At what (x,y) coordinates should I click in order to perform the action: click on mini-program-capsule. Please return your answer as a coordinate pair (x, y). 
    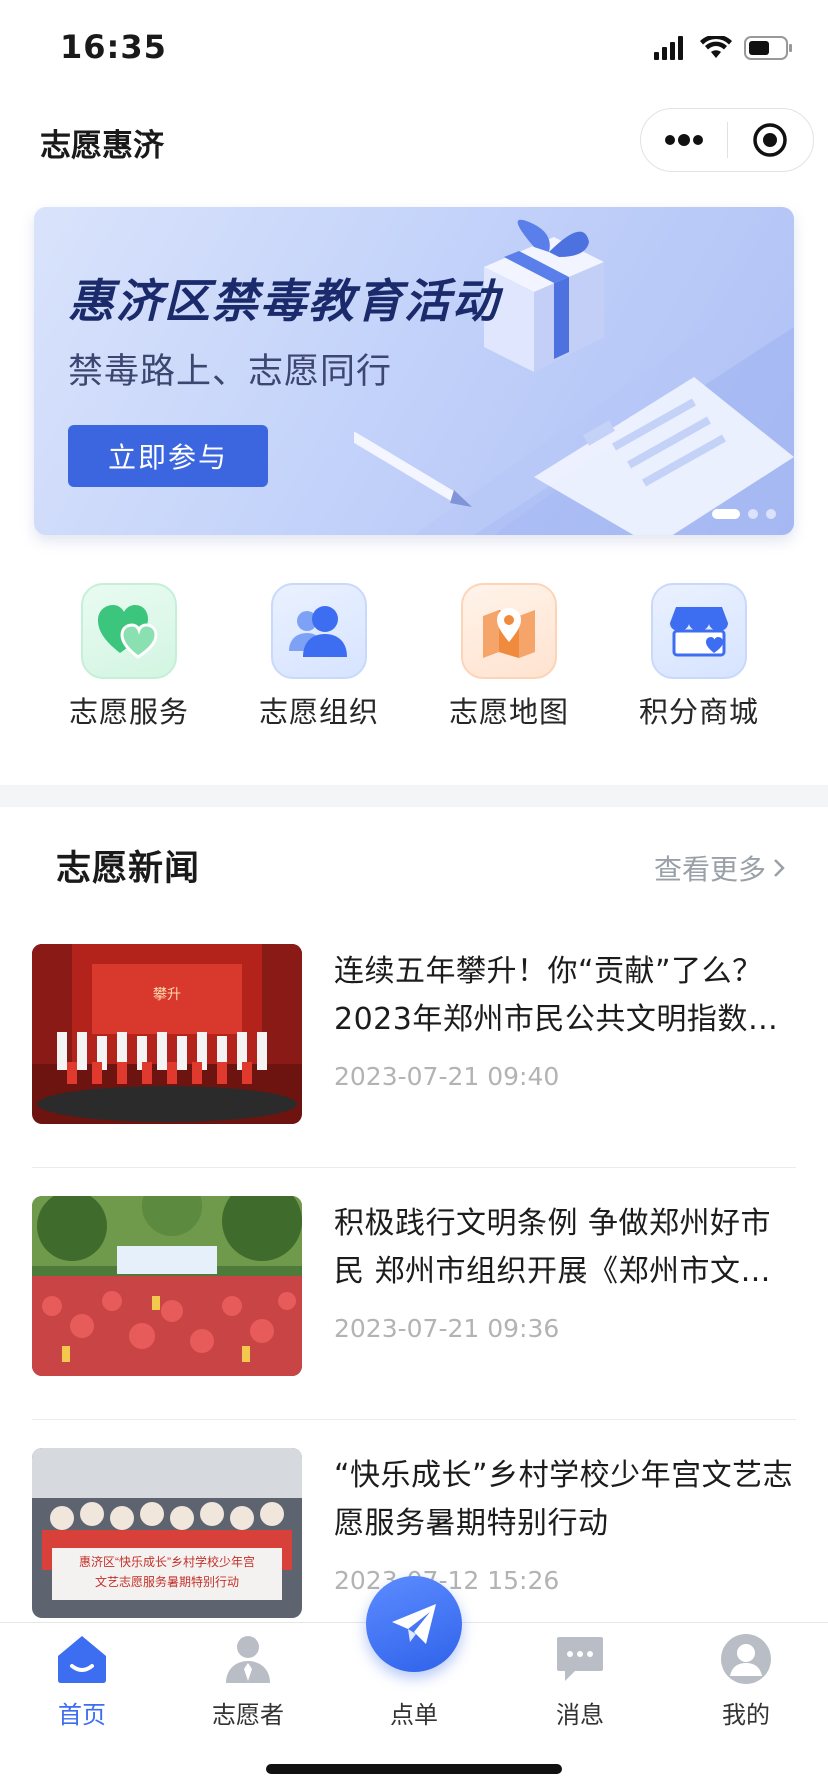
    Looking at the image, I should click on (727, 140).